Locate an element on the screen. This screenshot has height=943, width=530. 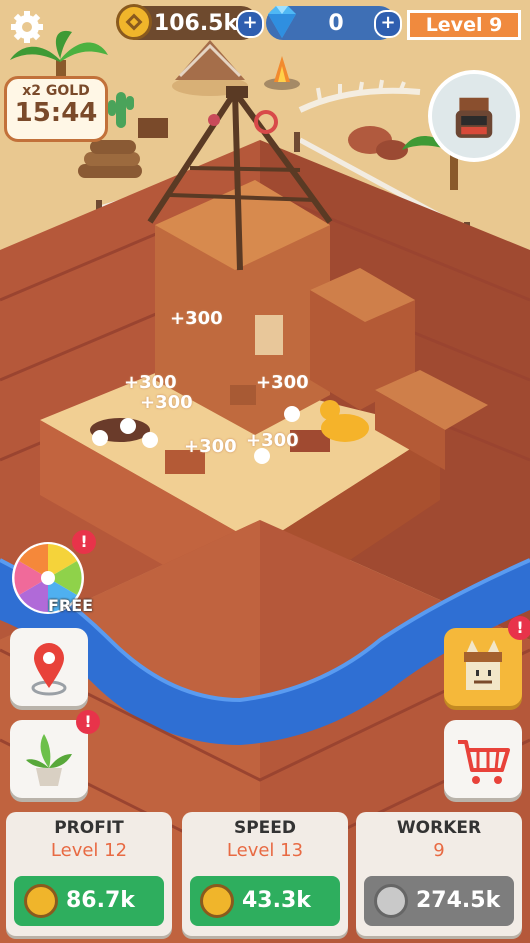
gem-amount: 0 is located at coordinates (336, 23).